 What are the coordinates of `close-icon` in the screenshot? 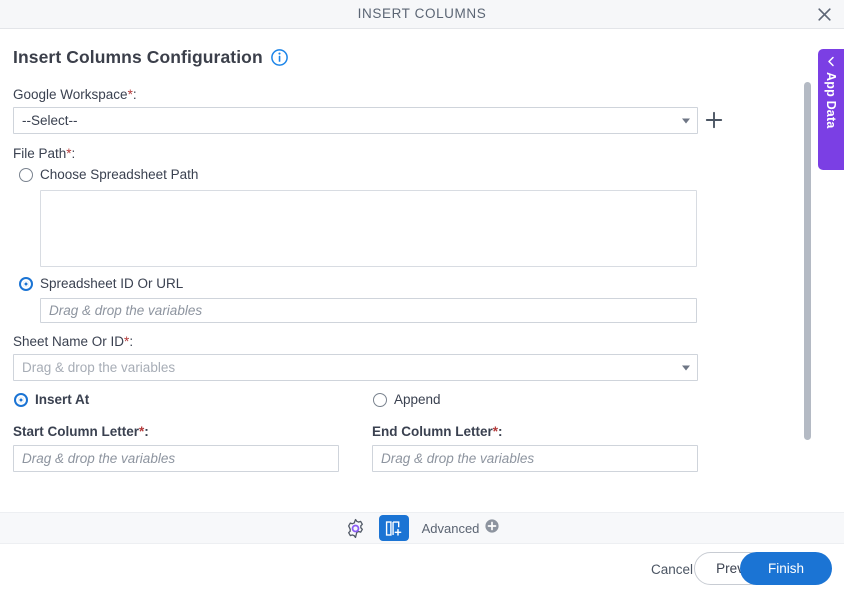 It's located at (824, 14).